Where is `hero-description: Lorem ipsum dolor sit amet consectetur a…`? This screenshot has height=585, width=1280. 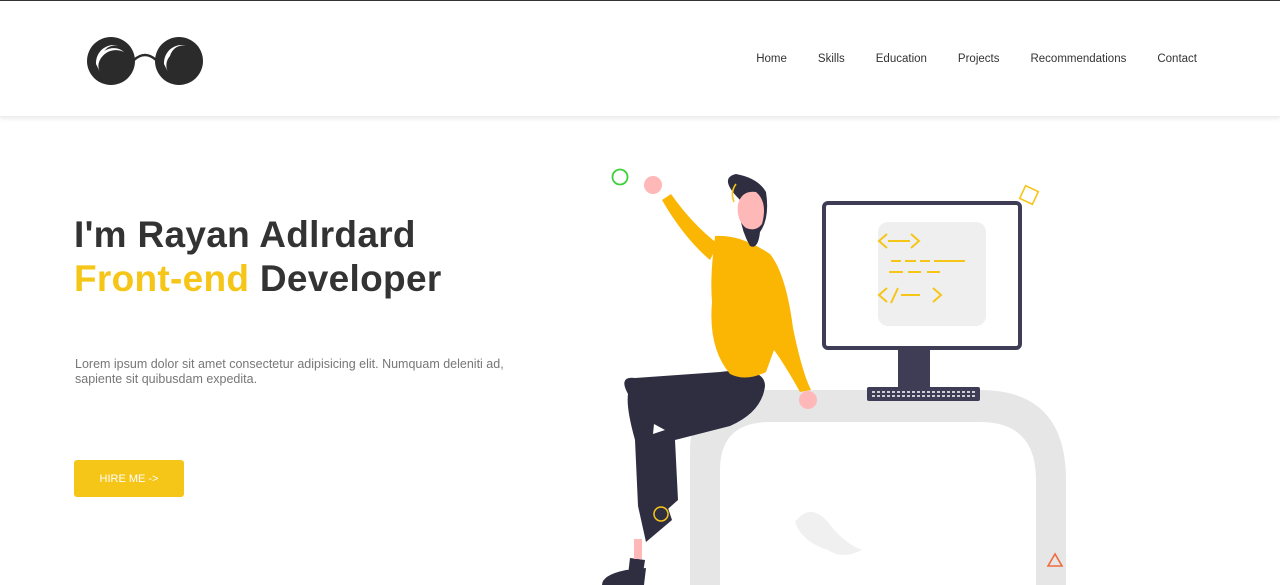 hero-description: Lorem ipsum dolor sit amet consectetur a… is located at coordinates (289, 371).